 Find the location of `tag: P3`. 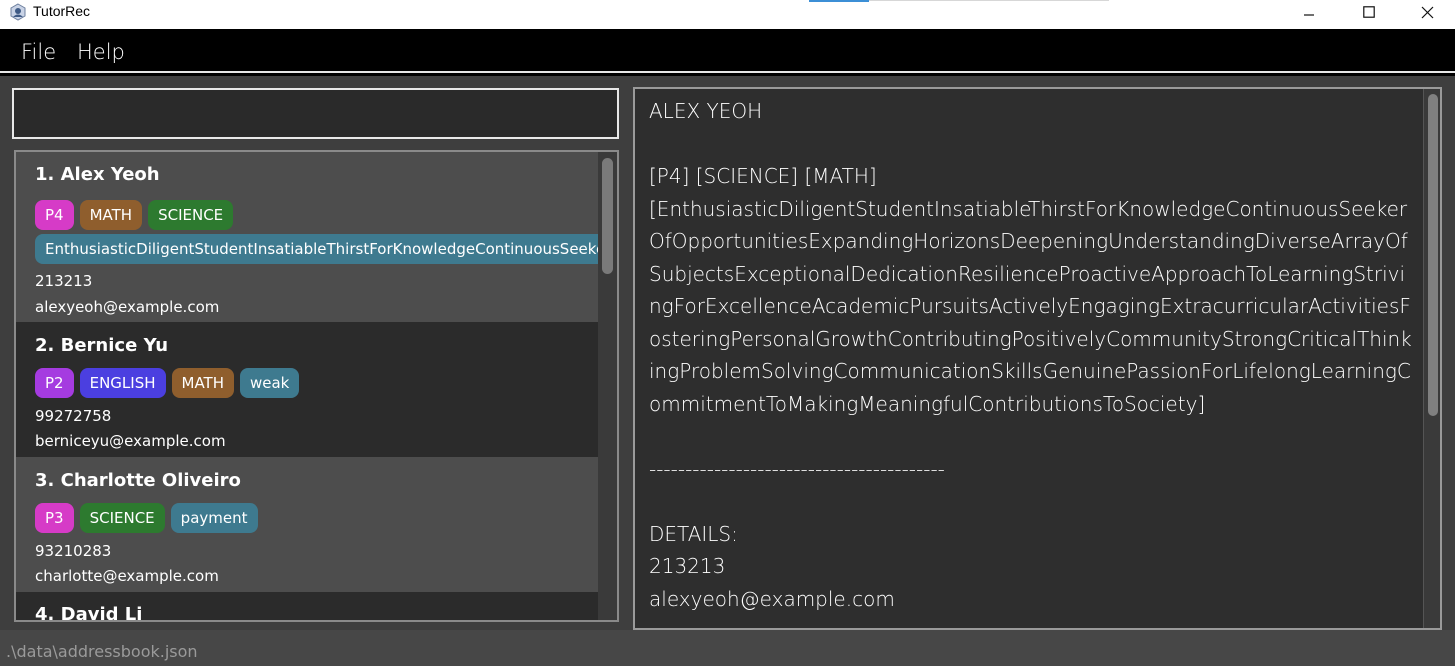

tag: P3 is located at coordinates (54, 518).